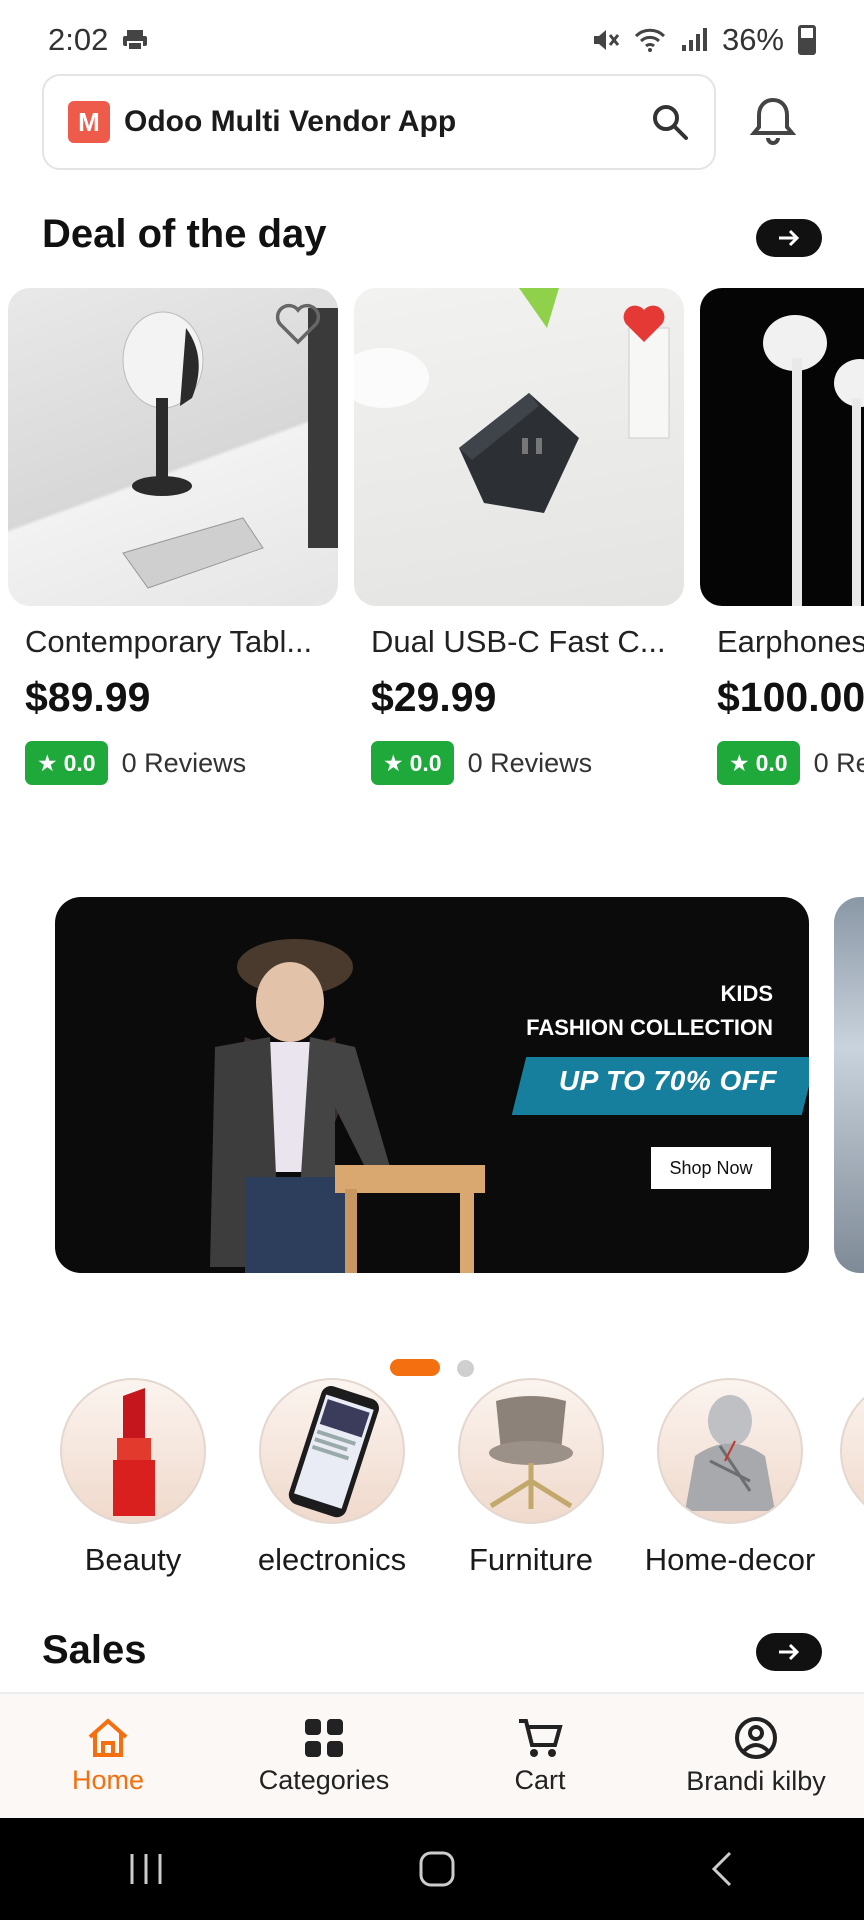 This screenshot has height=1920, width=864. I want to click on category-item-furniture: Furniture, so click(531, 1478).